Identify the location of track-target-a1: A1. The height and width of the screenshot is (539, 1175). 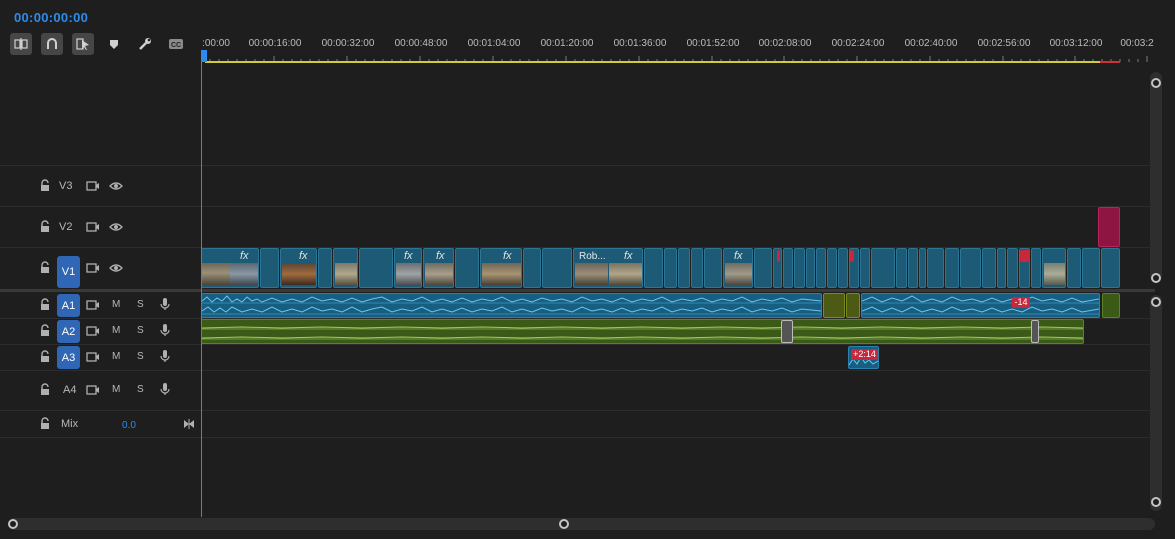
(68, 305).